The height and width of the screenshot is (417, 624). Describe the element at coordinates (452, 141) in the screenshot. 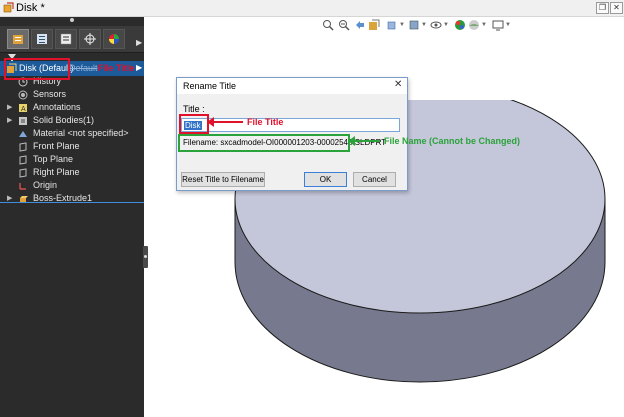

I see `annotation-label-file-name: File Name (Cannot be Changed)` at that location.